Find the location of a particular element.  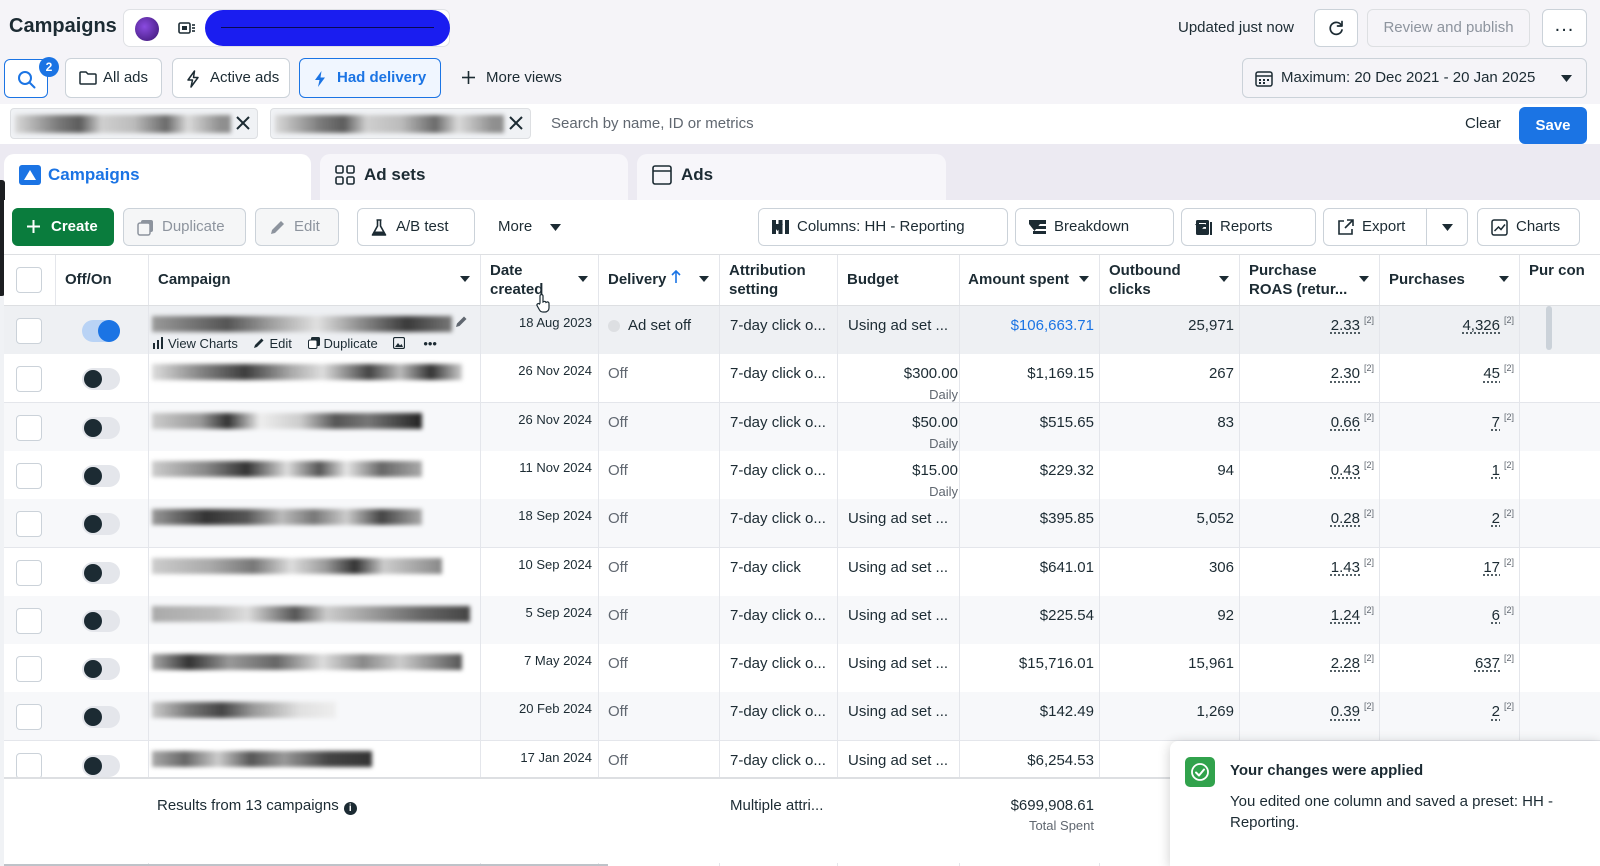

header-purchase-conversion-cut: Pur con is located at coordinates (1560, 280).